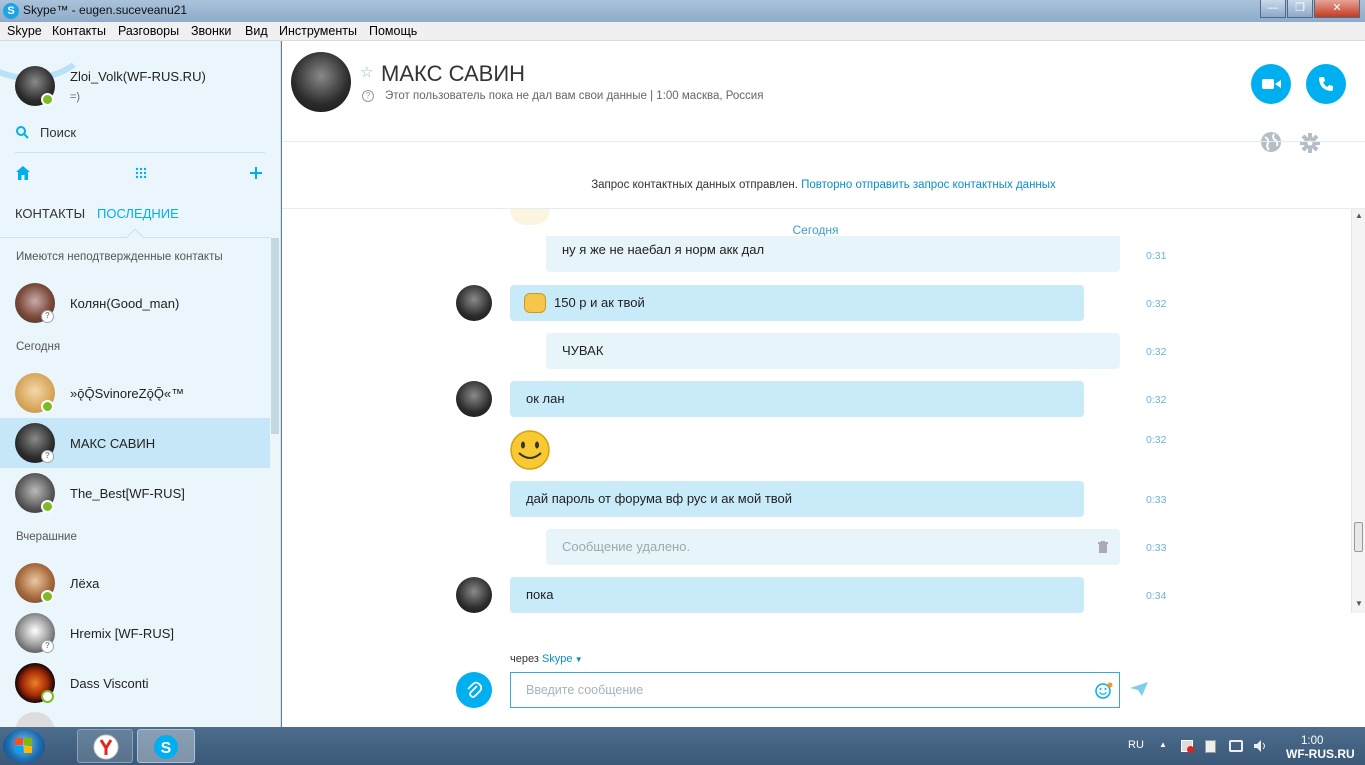 Image resolution: width=1365 pixels, height=765 pixels. I want to click on unknown-status-icon: ?, so click(47, 316).